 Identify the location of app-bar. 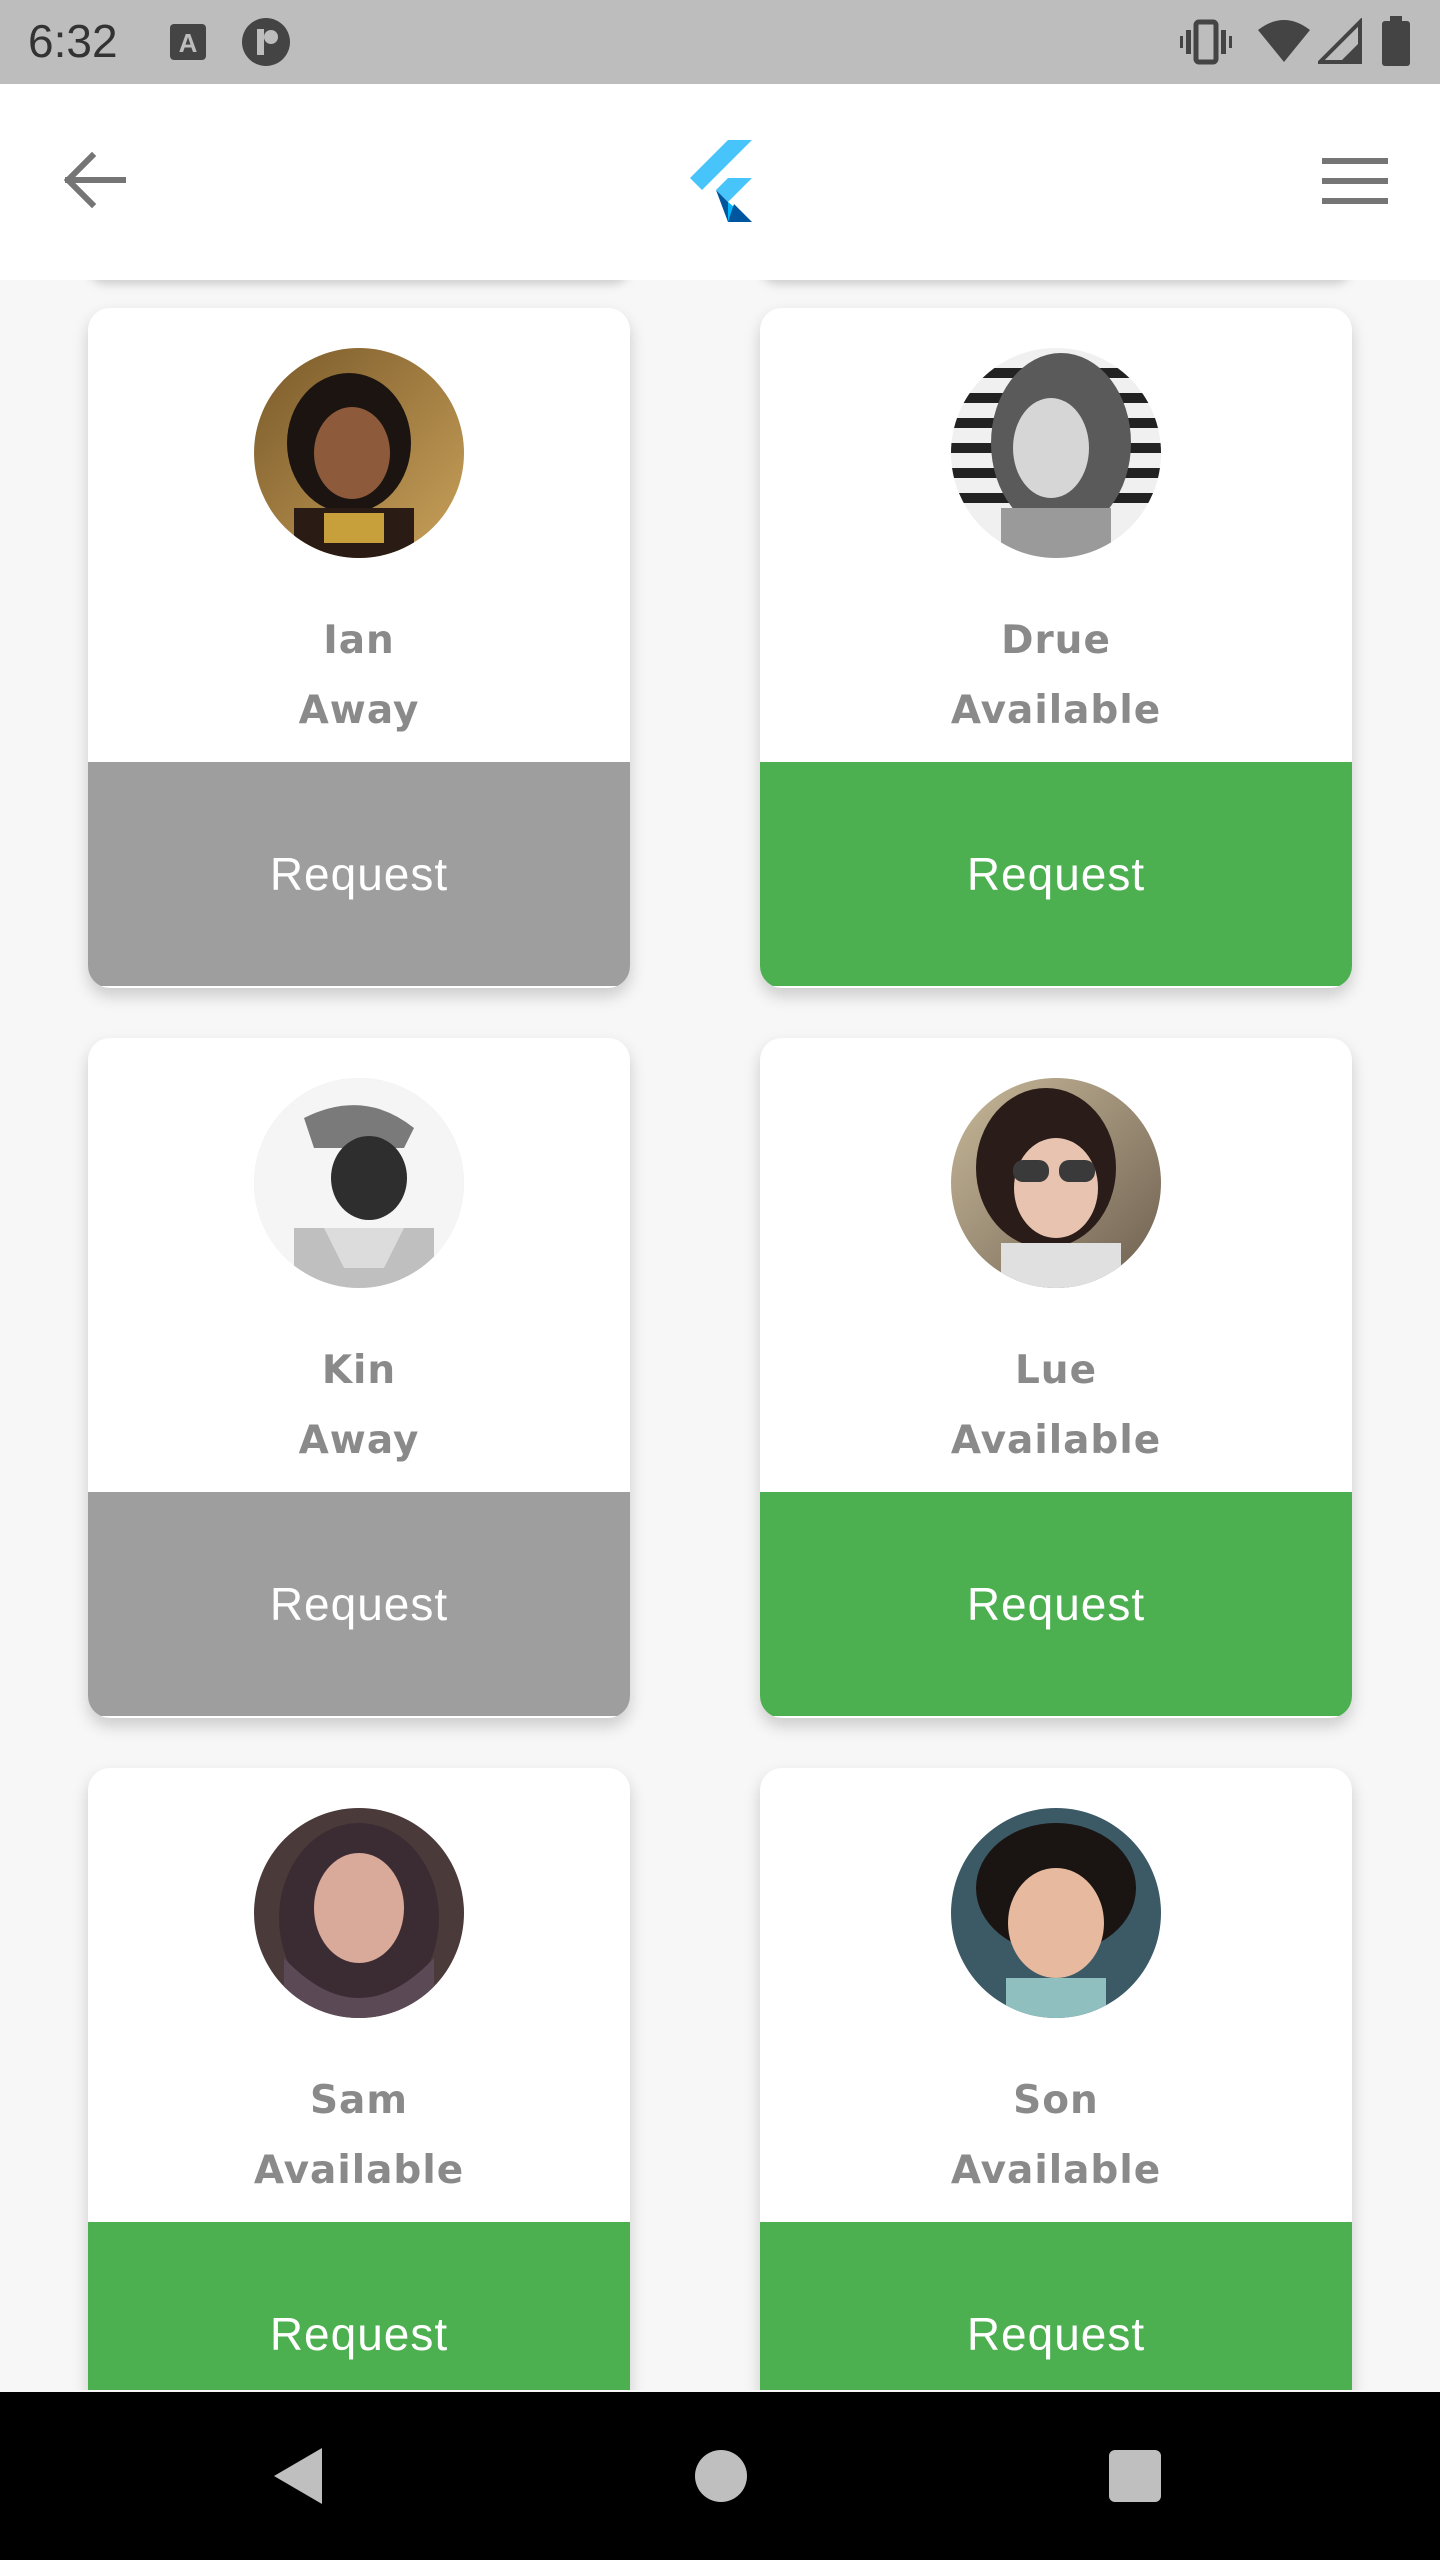
(720, 182).